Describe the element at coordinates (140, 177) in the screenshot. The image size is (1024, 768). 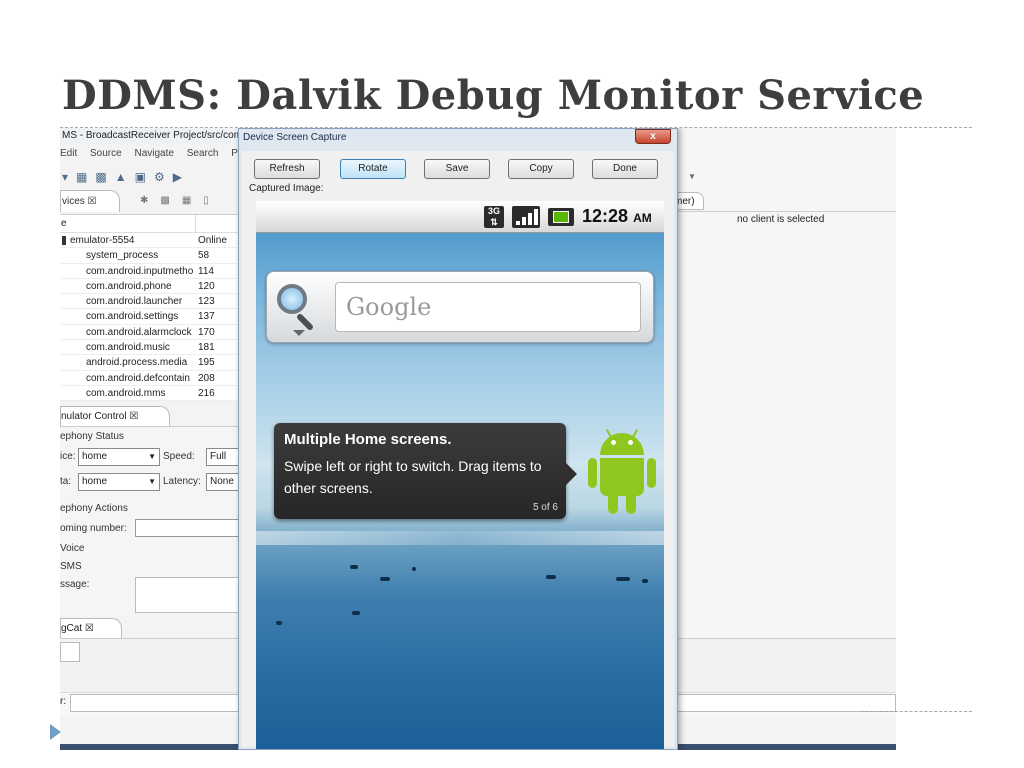
I see `android-sdk-icon: ▣` at that location.